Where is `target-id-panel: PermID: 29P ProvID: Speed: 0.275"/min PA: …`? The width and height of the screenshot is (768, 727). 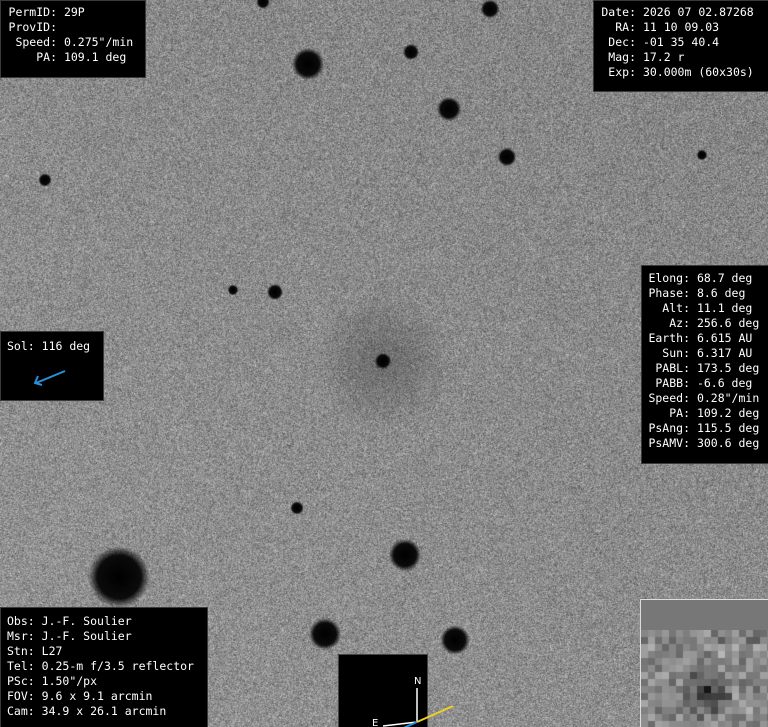
target-id-panel: PermID: 29P ProvID: Speed: 0.275"/min PA: … is located at coordinates (73, 39).